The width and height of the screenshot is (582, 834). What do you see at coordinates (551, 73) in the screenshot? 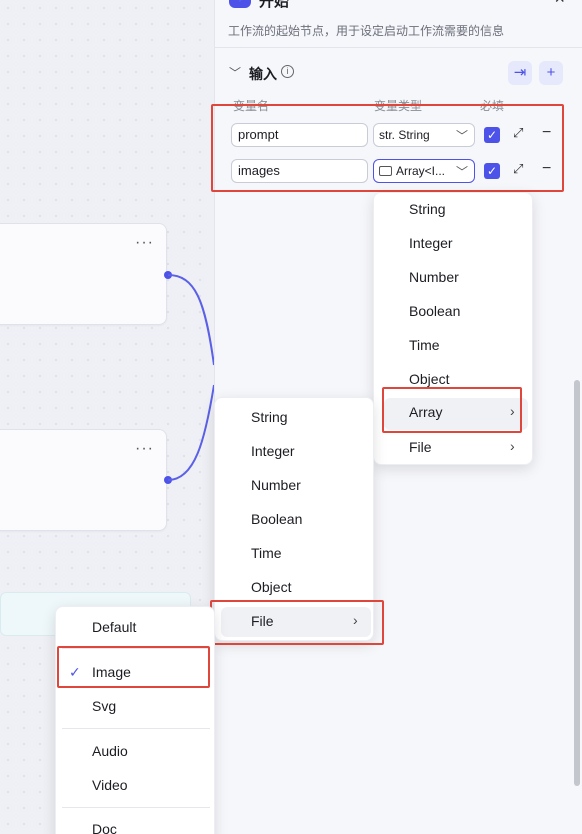
I see `plus-icon: +` at bounding box center [551, 73].